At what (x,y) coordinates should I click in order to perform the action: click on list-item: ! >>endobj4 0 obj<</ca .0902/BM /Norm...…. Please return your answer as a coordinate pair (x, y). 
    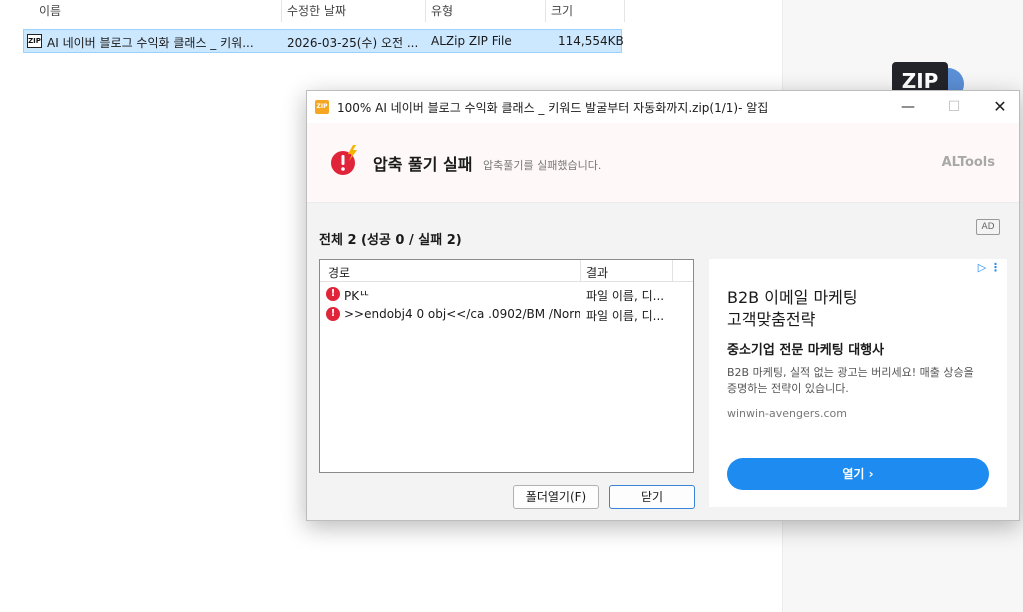
    Looking at the image, I should click on (506, 314).